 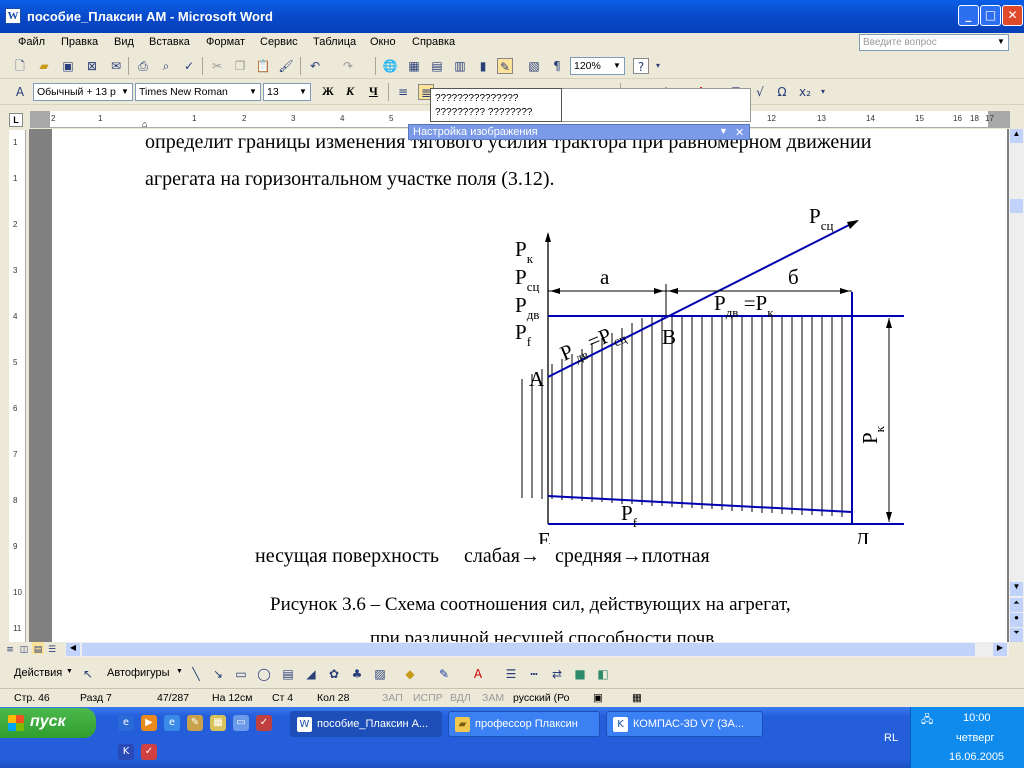 What do you see at coordinates (172, 723) in the screenshot?
I see `outlook-icon: e` at bounding box center [172, 723].